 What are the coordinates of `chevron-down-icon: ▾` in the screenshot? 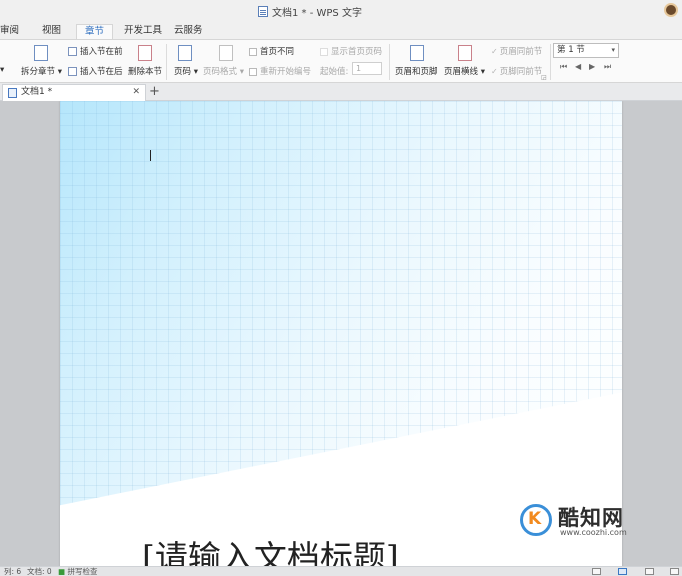 It's located at (613, 50).